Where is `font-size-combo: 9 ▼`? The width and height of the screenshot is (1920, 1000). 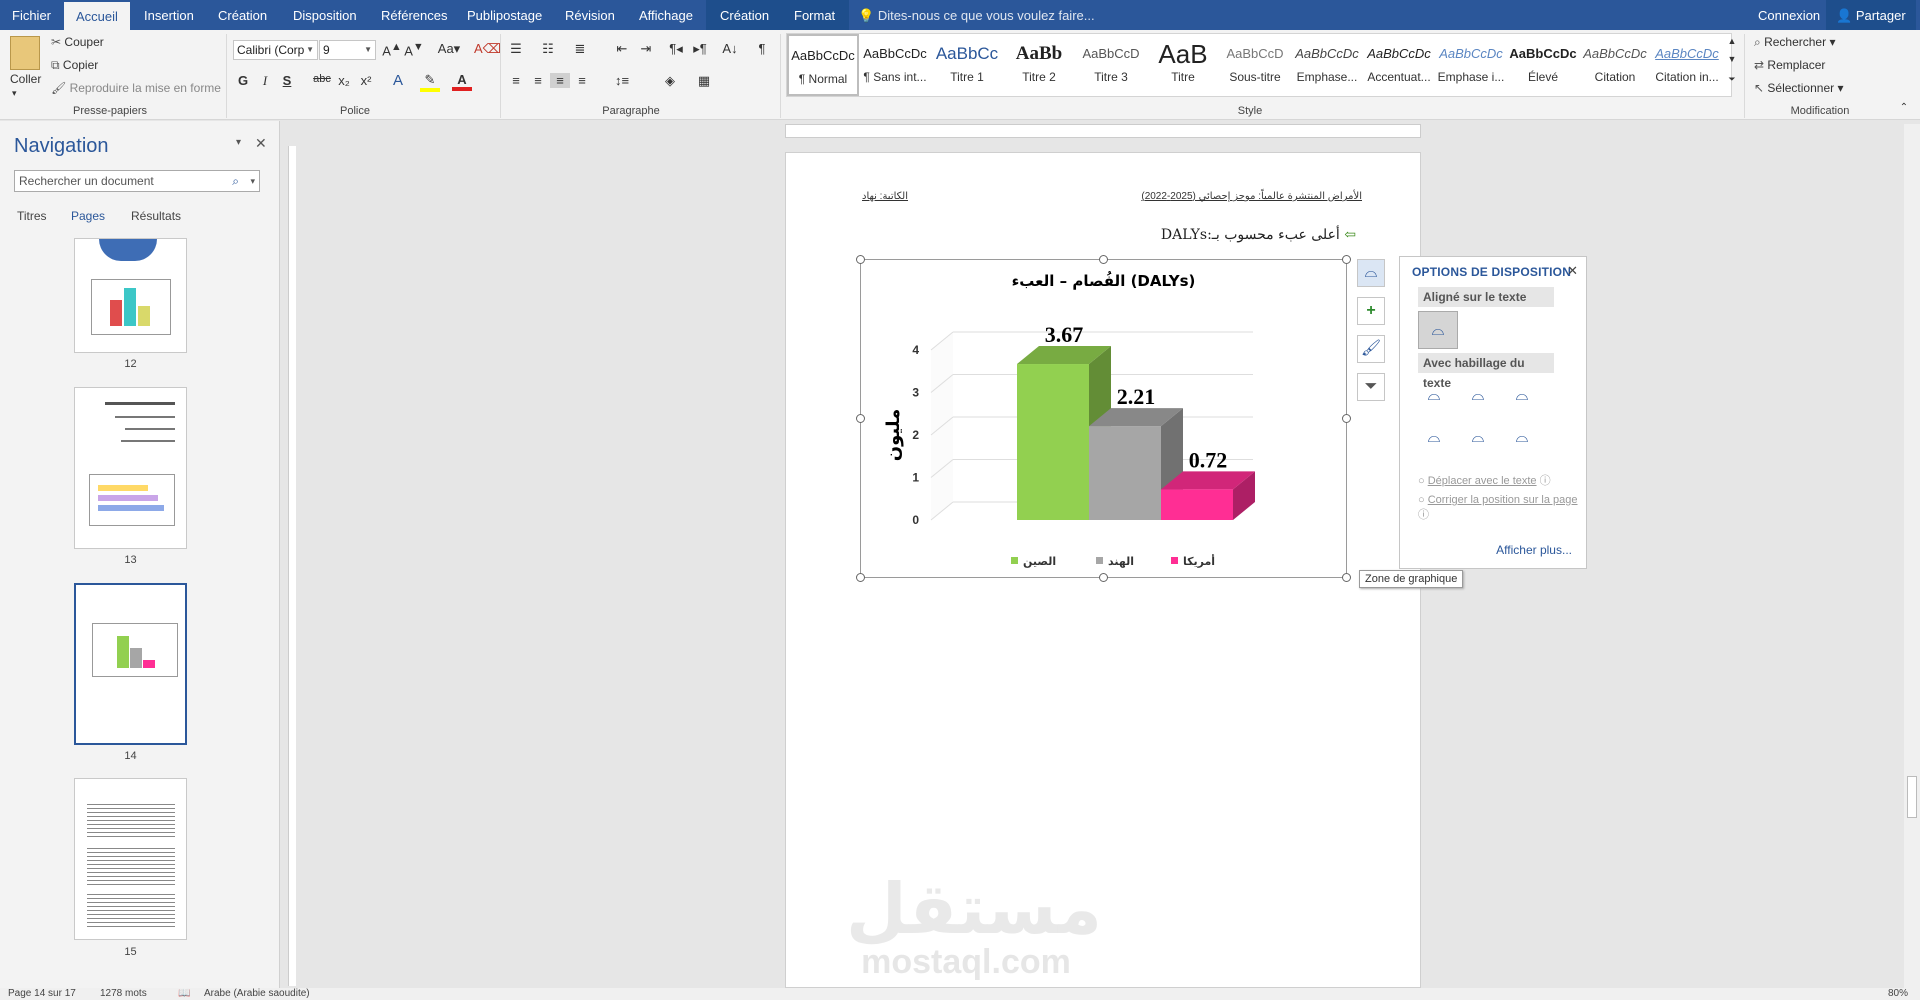 font-size-combo: 9 ▼ is located at coordinates (347, 50).